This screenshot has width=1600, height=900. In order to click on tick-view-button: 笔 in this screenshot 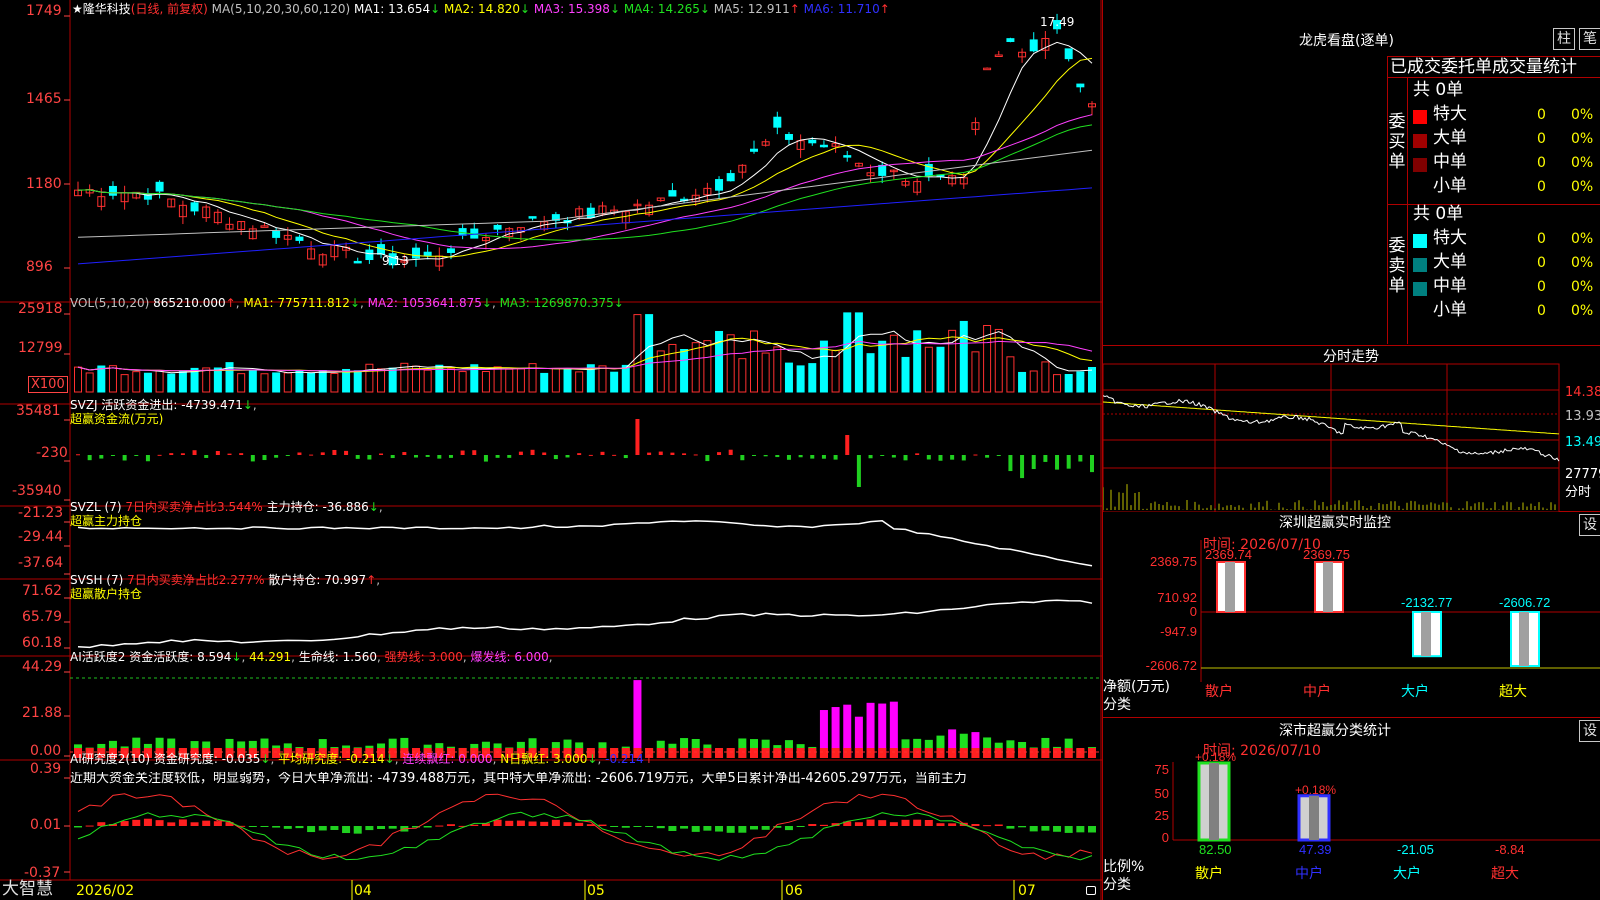, I will do `click(1589, 39)`.